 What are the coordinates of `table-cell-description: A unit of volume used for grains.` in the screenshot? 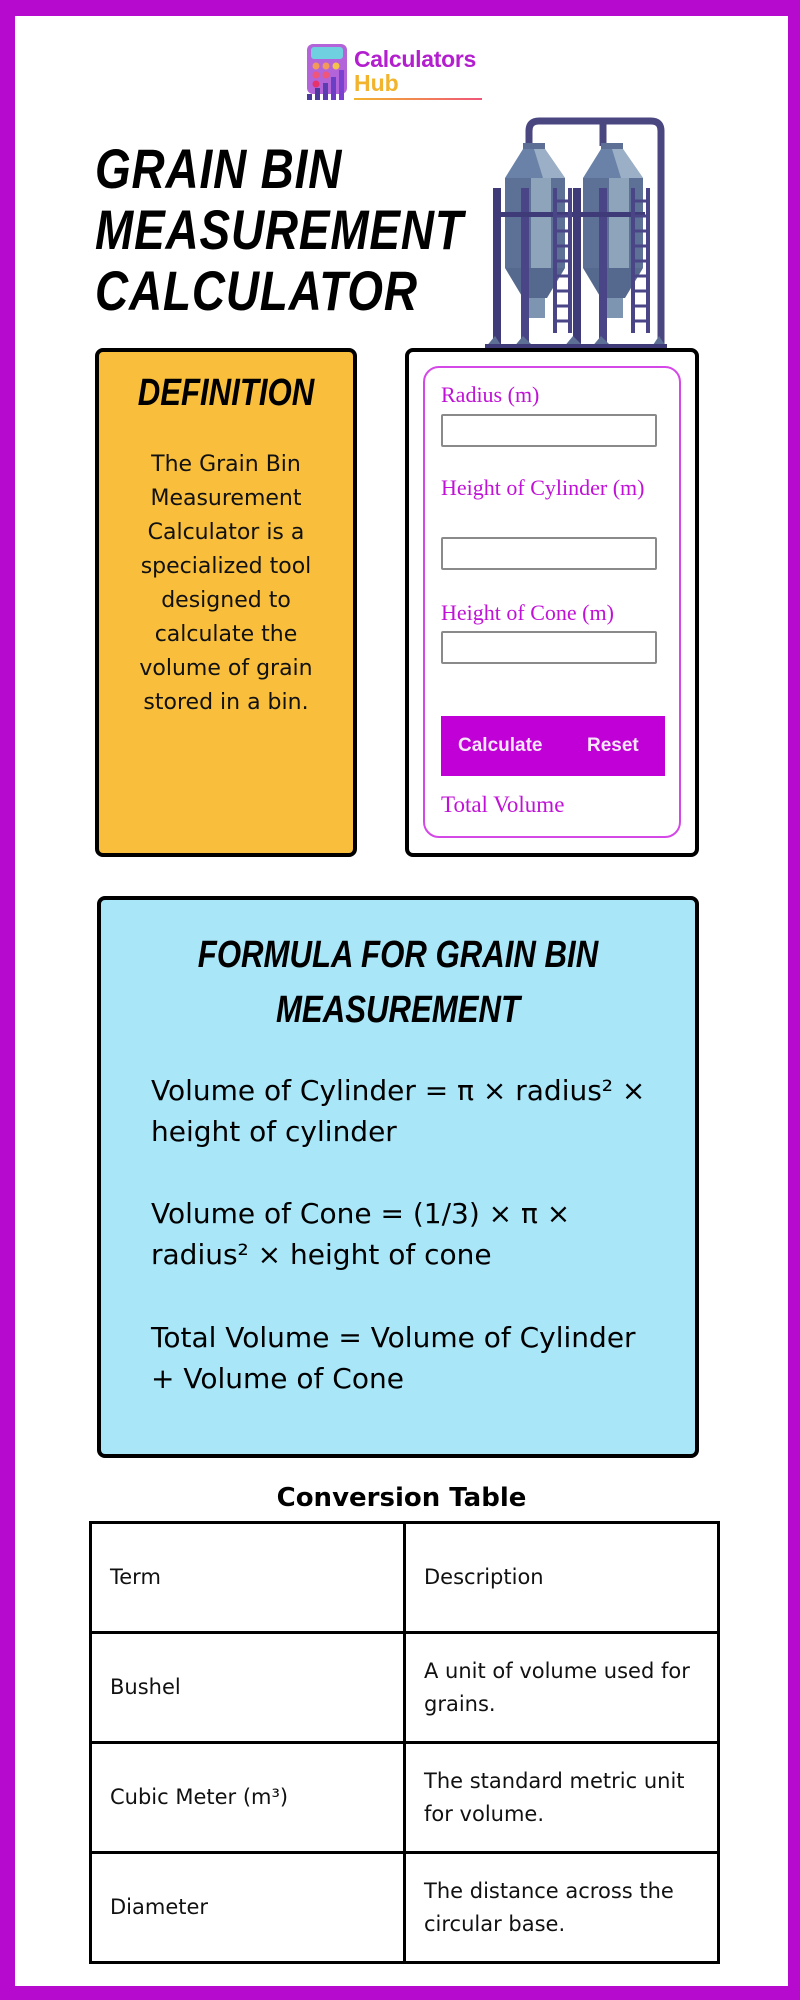 It's located at (561, 1687).